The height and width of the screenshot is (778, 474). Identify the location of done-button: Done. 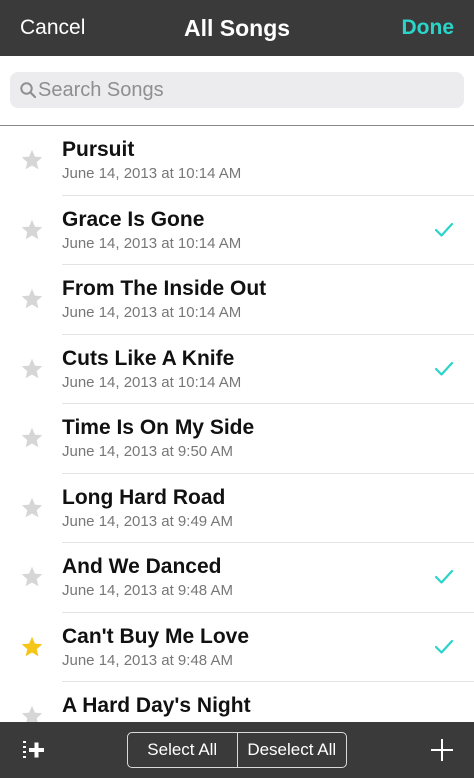
(428, 28).